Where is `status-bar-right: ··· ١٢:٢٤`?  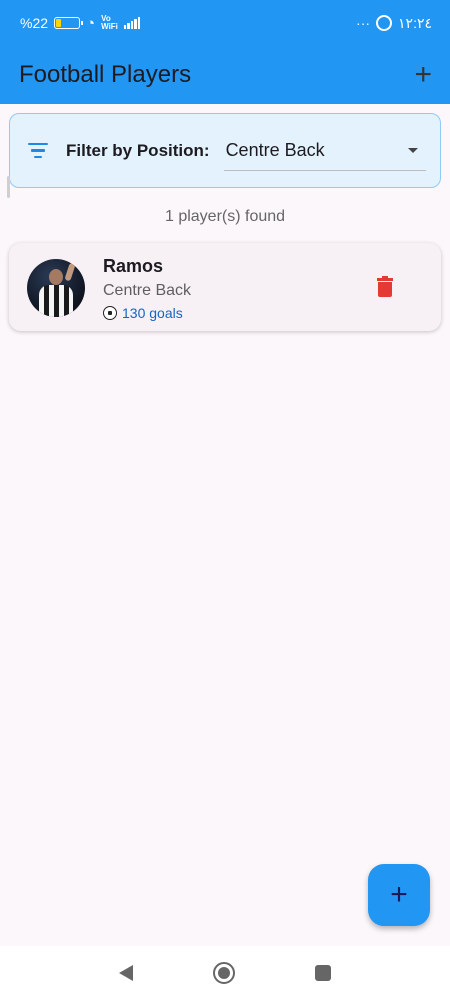 status-bar-right: ··· ١٢:٢٤ is located at coordinates (394, 23).